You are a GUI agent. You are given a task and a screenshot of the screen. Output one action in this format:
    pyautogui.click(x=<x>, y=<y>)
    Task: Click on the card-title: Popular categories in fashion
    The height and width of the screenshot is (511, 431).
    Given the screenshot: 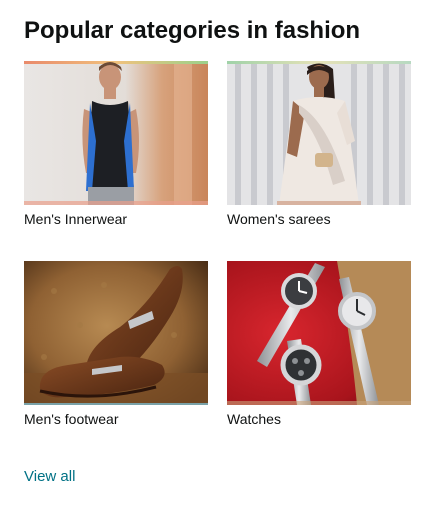 What is the action you would take?
    pyautogui.click(x=192, y=30)
    